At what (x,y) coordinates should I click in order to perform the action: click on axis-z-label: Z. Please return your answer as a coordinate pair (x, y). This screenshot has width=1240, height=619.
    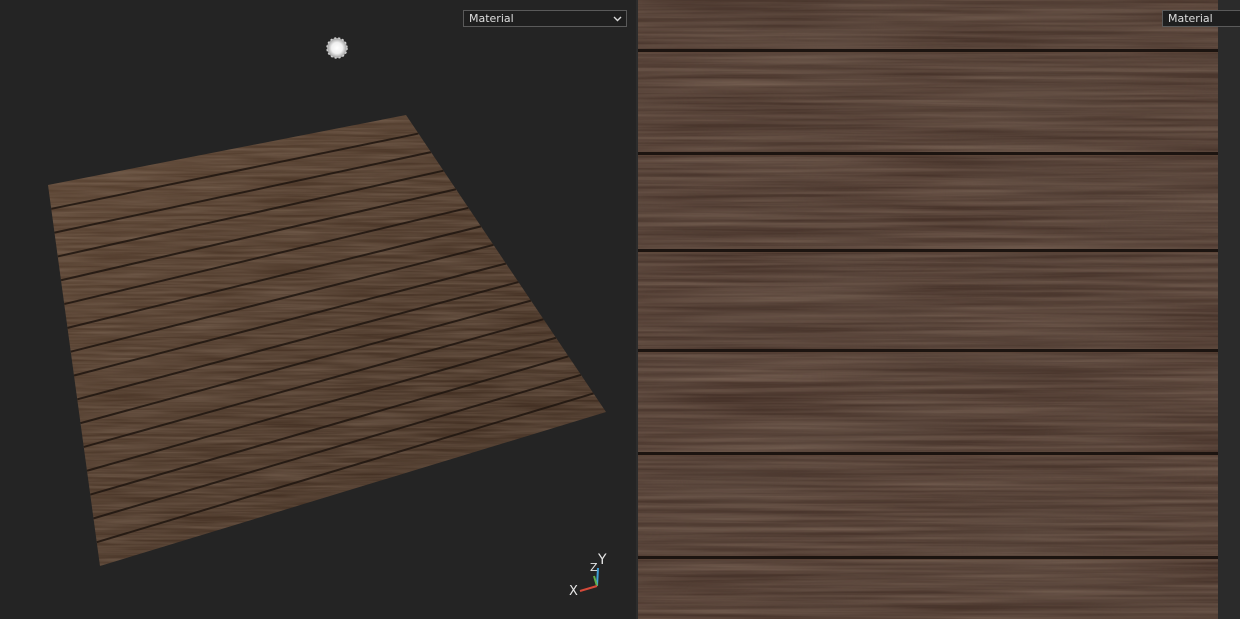
    Looking at the image, I should click on (594, 567).